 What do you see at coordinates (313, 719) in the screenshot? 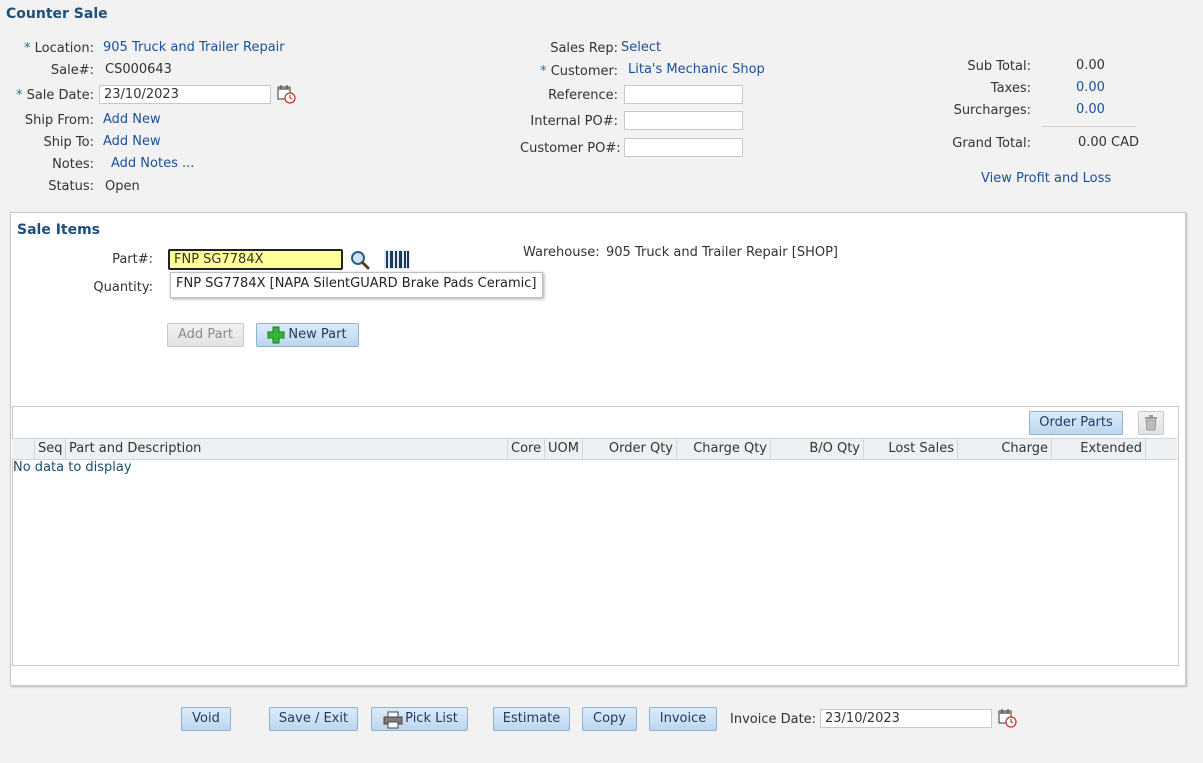
I see `save-exit-button: Save / Exit` at bounding box center [313, 719].